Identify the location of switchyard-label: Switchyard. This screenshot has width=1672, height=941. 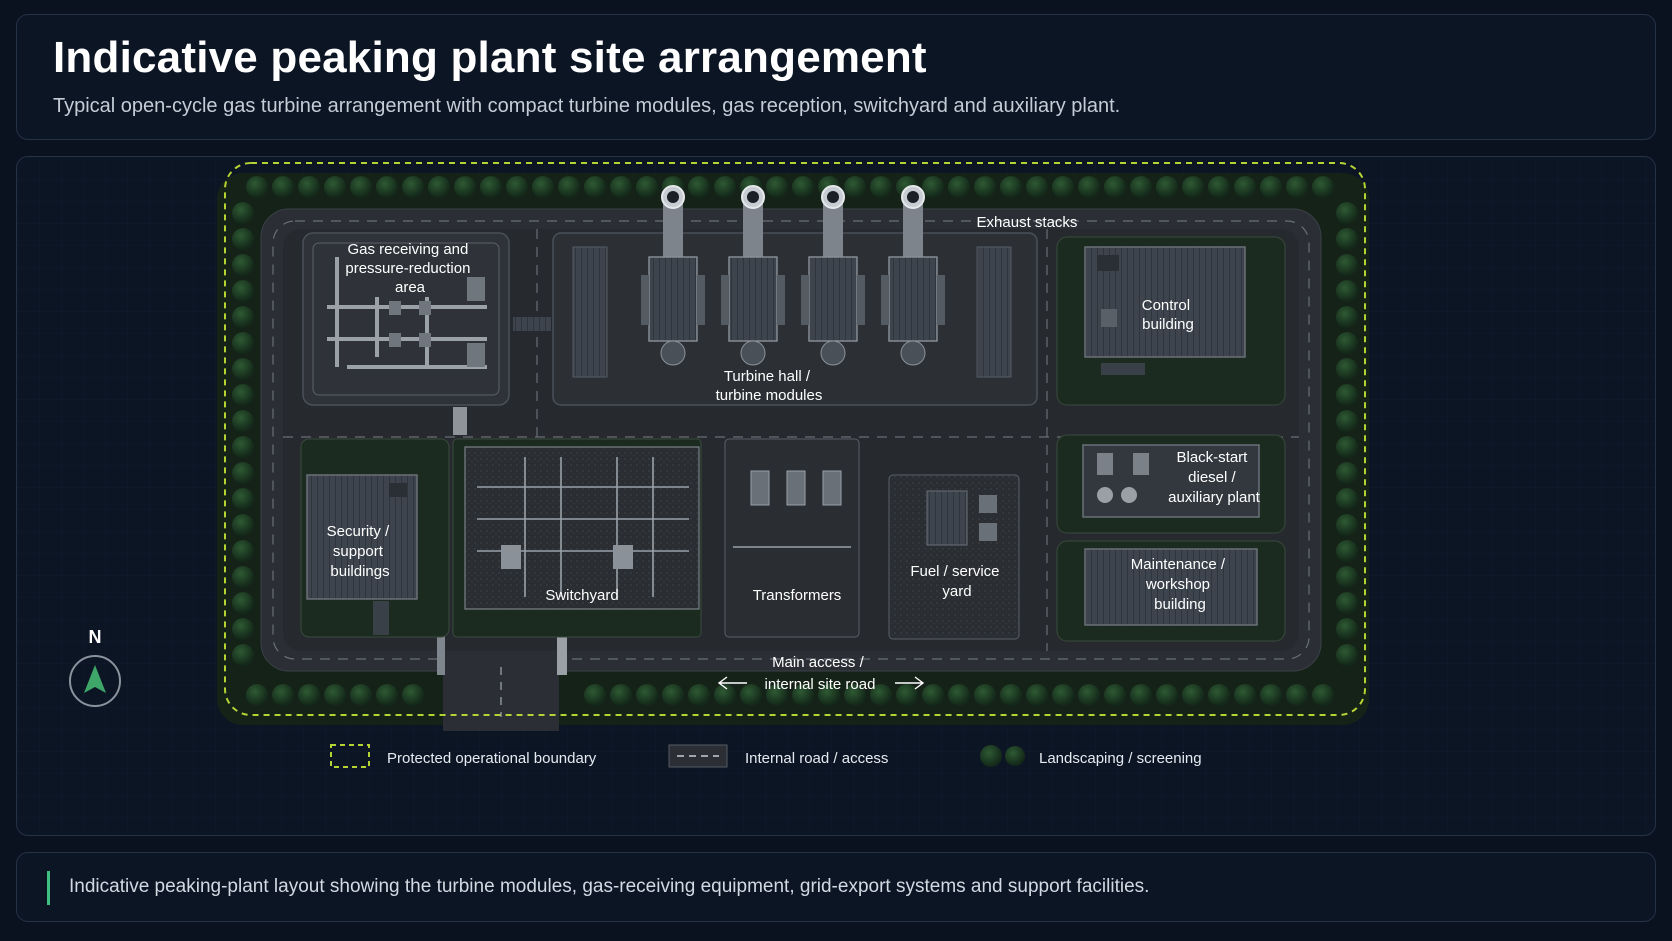
(581, 595).